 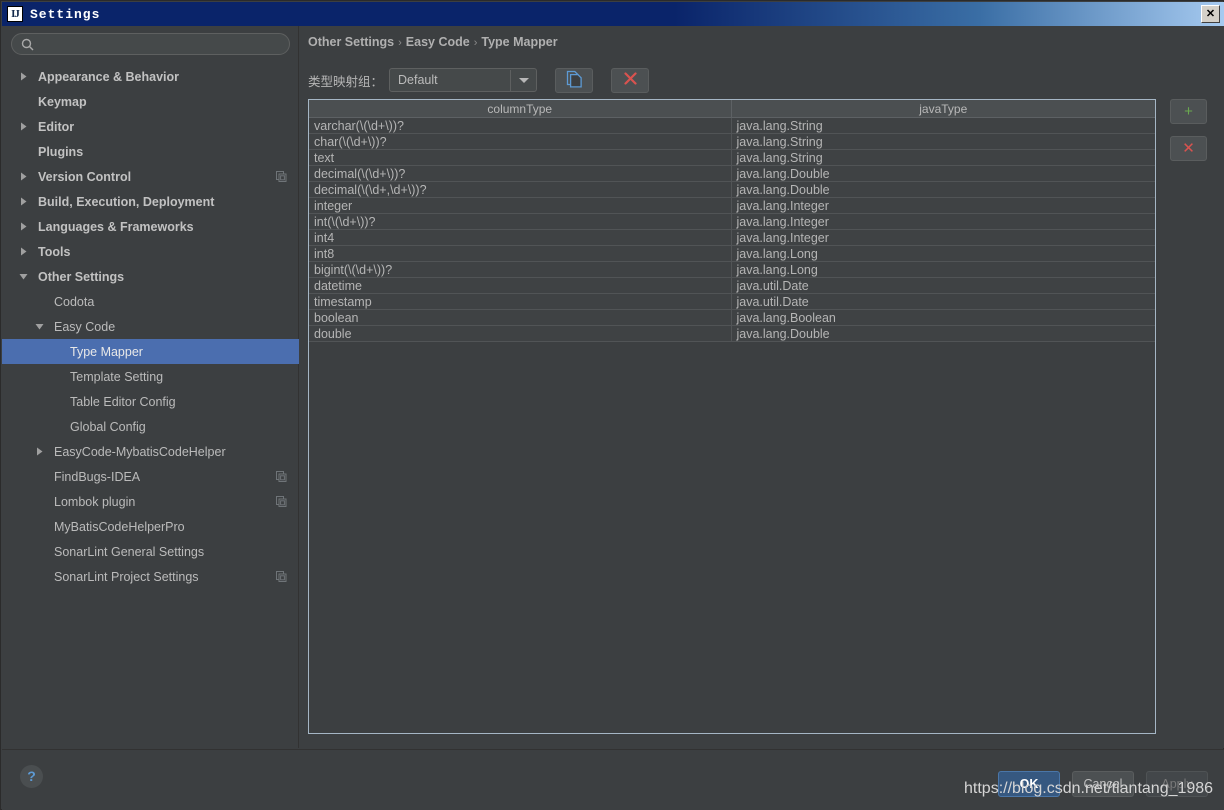 I want to click on table-row: int4 java.lang.Integer, so click(x=732, y=237).